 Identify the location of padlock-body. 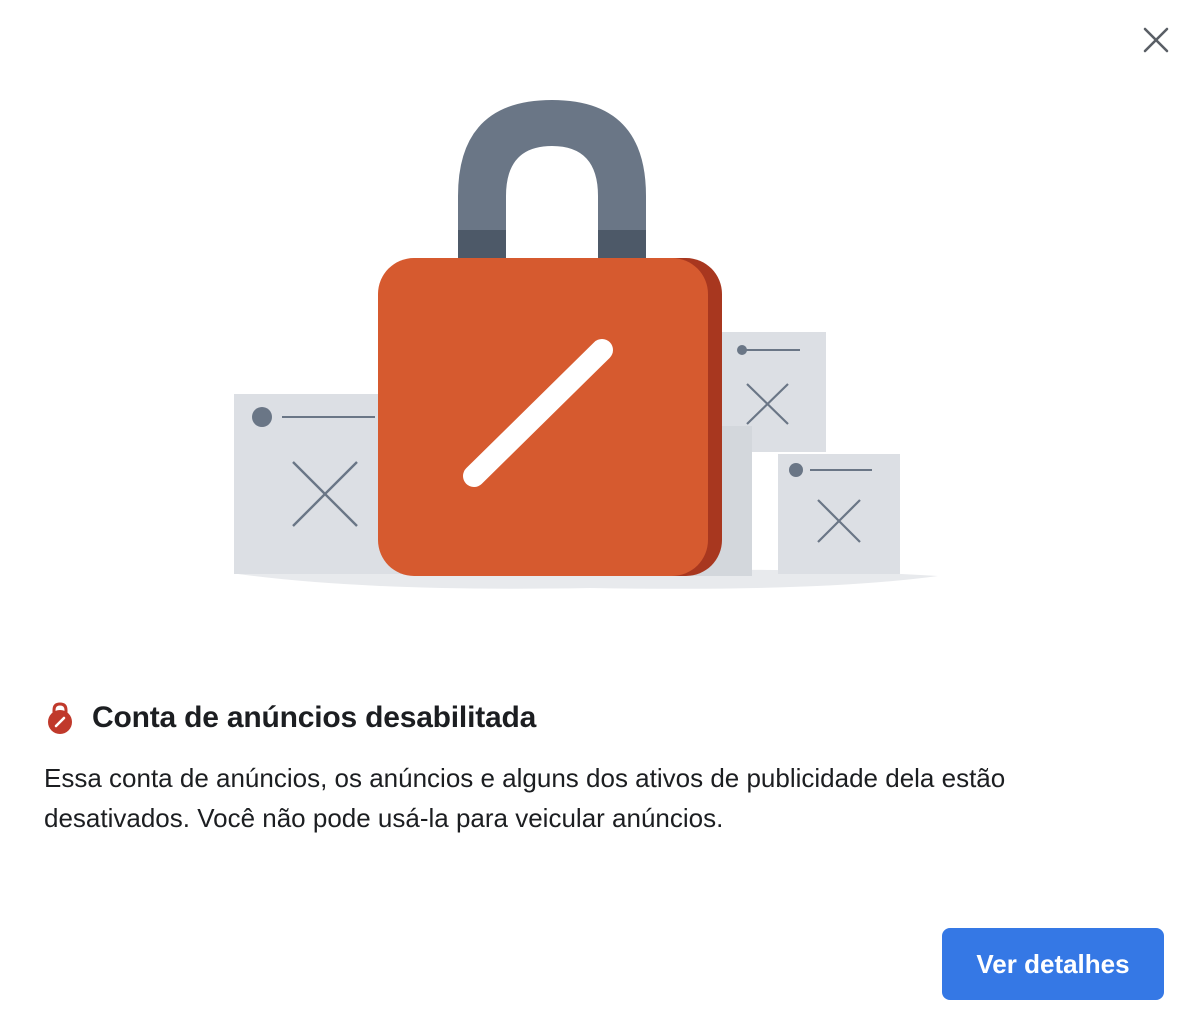
(550, 417).